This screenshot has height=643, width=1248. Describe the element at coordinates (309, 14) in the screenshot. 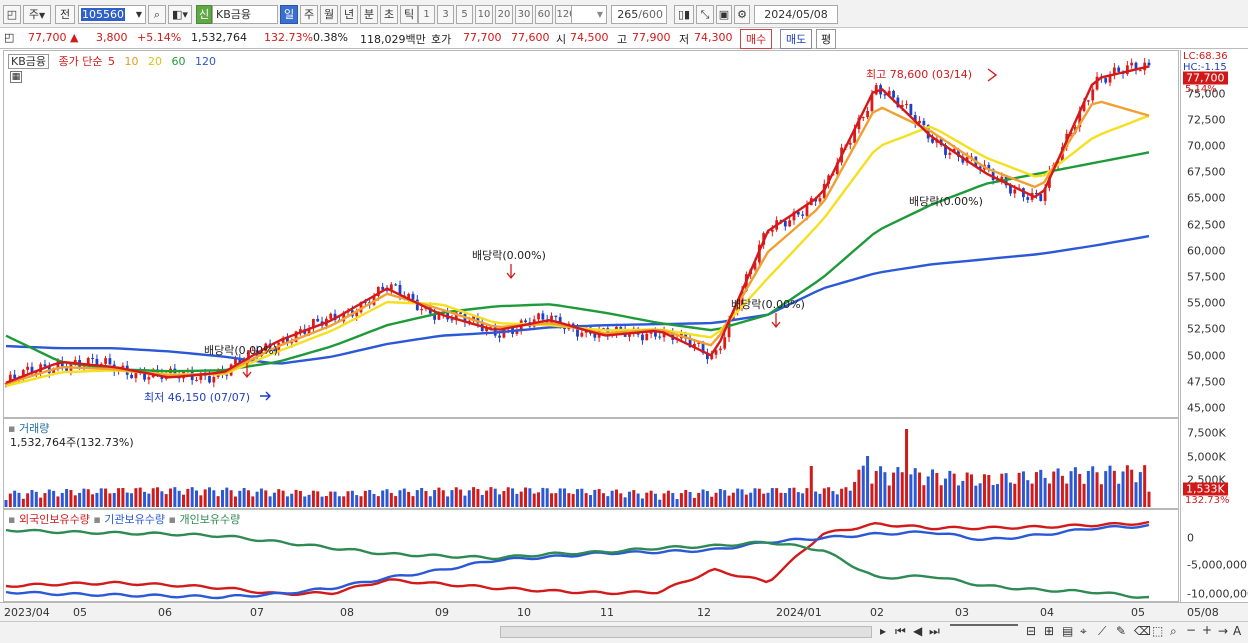

I see `period-tab: 주` at that location.